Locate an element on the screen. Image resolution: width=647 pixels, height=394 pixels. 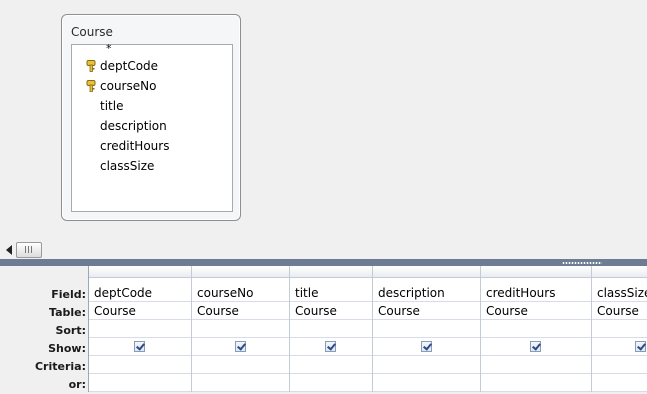
field-item-title: title is located at coordinates (111, 106).